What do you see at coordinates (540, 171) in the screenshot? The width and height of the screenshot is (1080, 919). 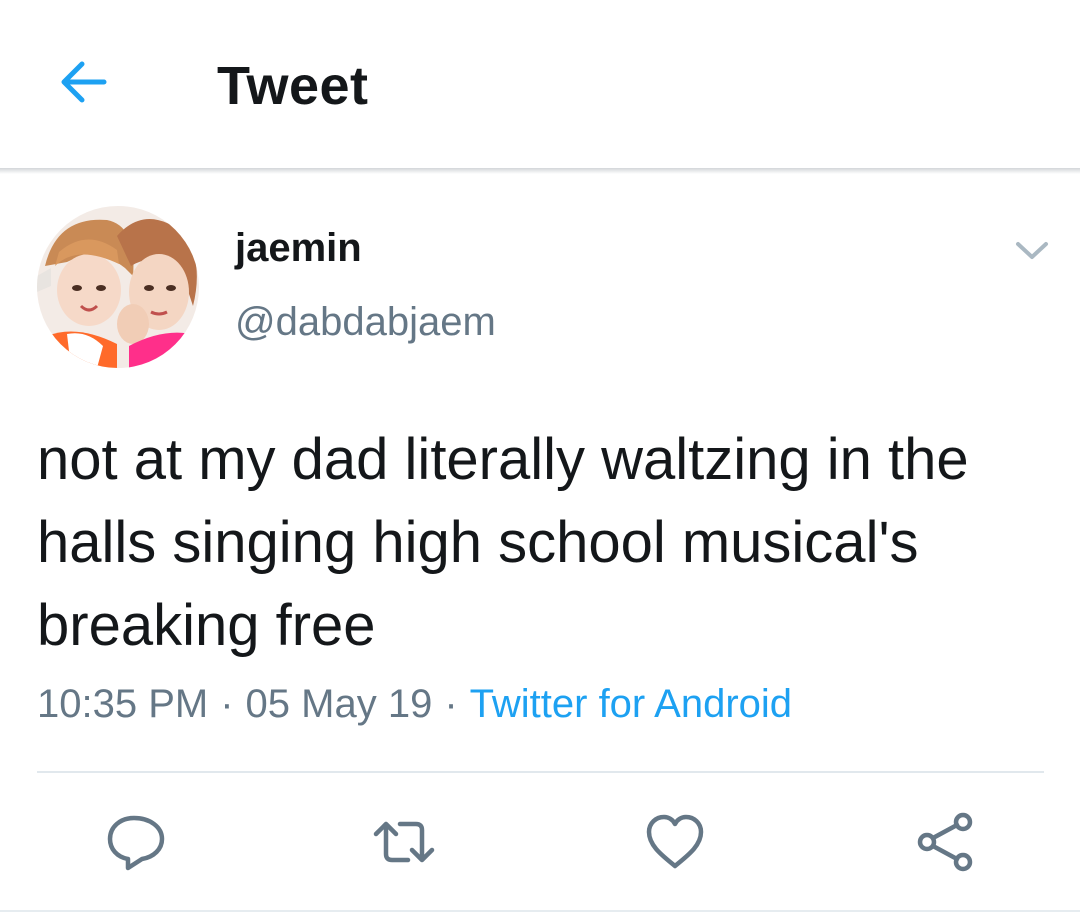 I see `header-shadow` at bounding box center [540, 171].